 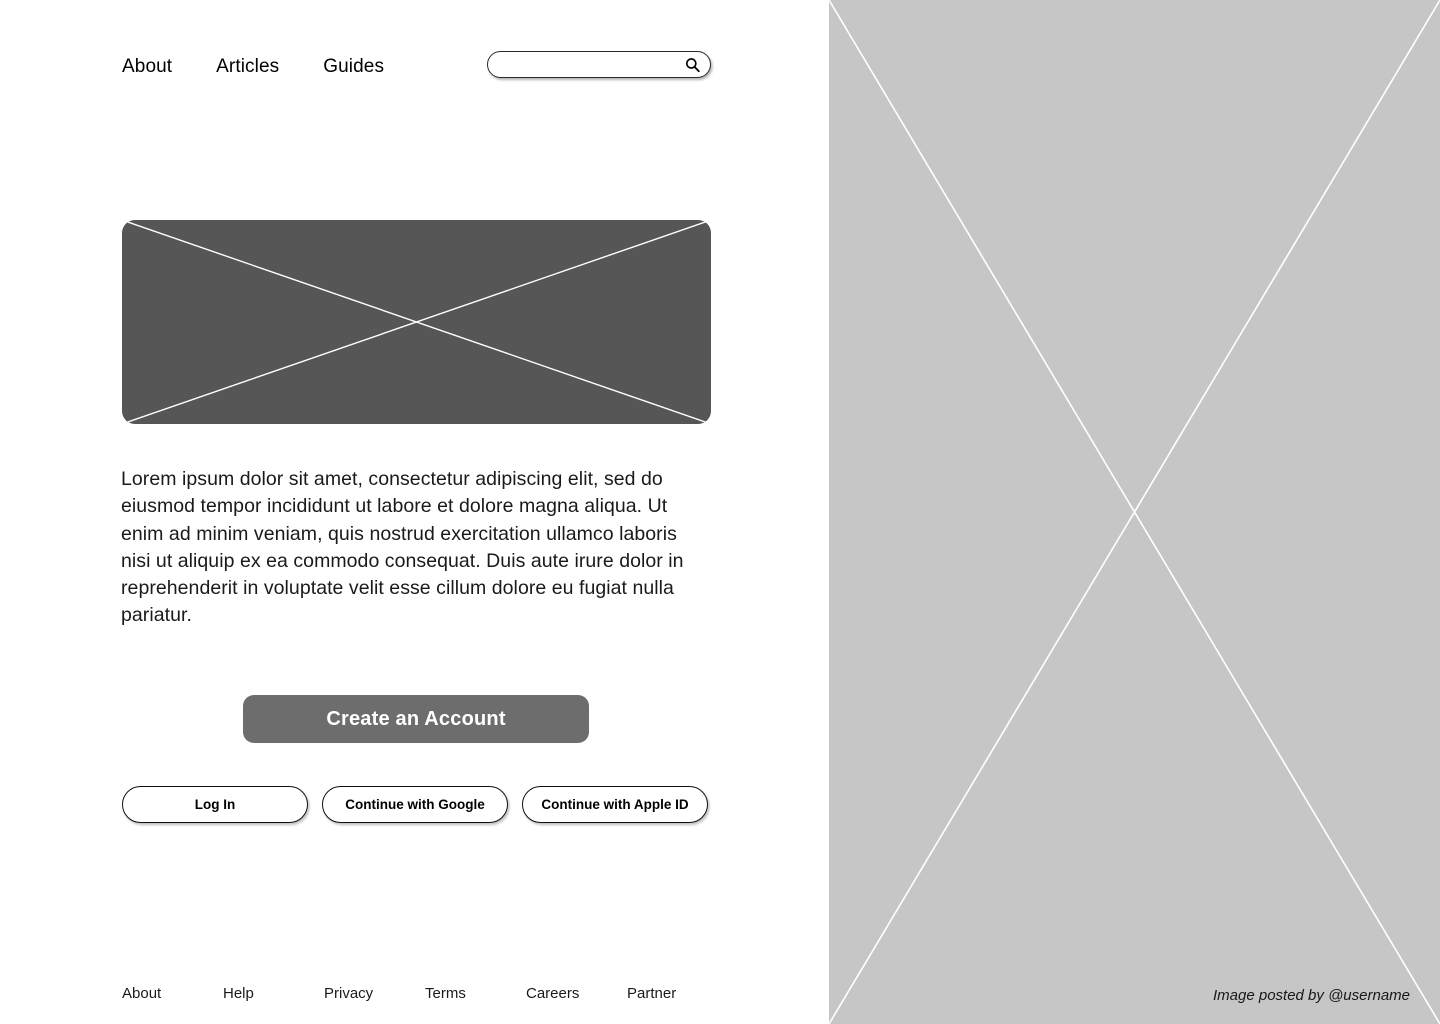 I want to click on search-box, so click(x=599, y=64).